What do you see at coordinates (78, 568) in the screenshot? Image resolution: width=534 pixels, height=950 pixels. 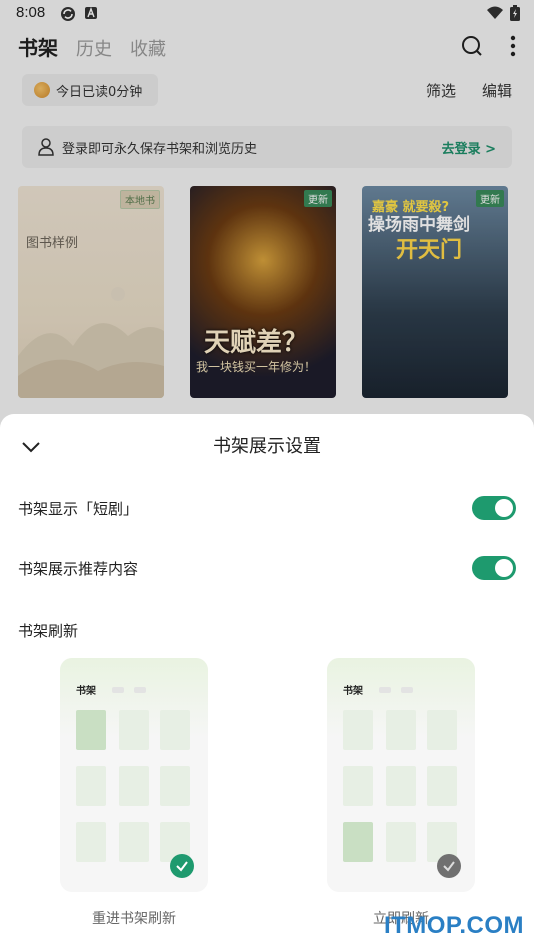 I see `setting-label: 书架展示推荐内容` at bounding box center [78, 568].